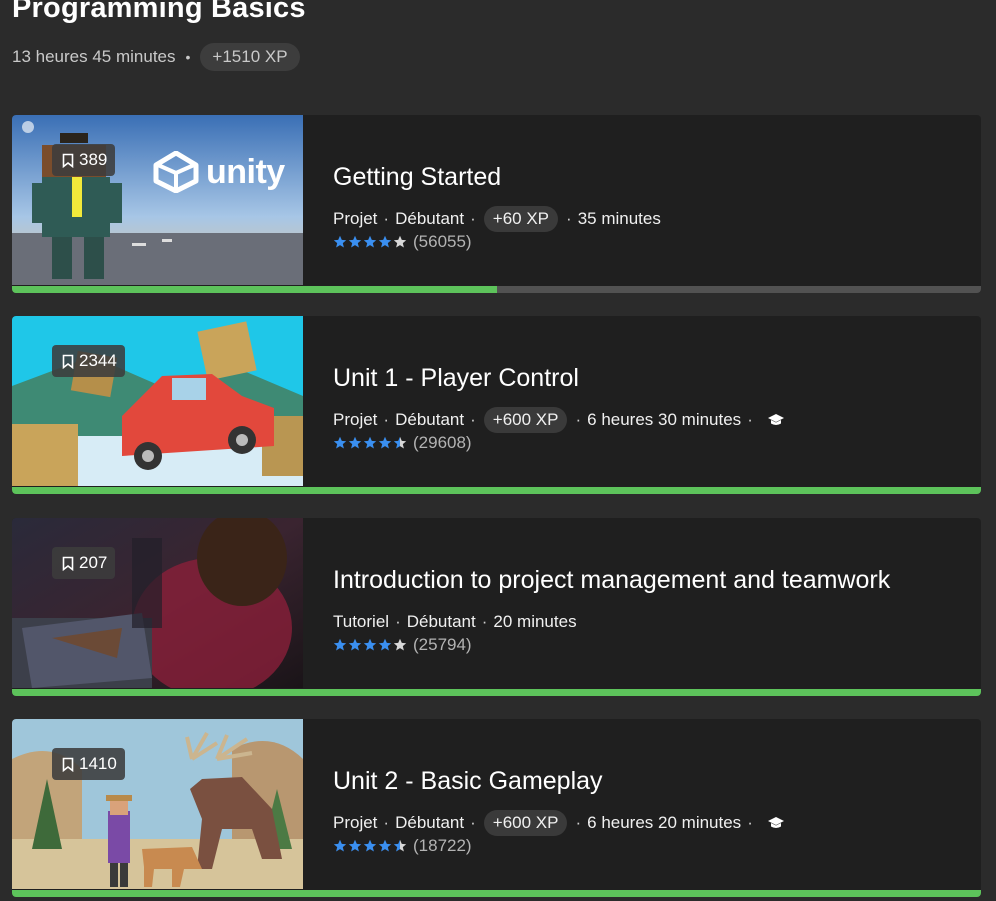 This screenshot has height=901, width=996. What do you see at coordinates (157, 200) in the screenshot?
I see `thumbnail-unity-character: unity 389` at bounding box center [157, 200].